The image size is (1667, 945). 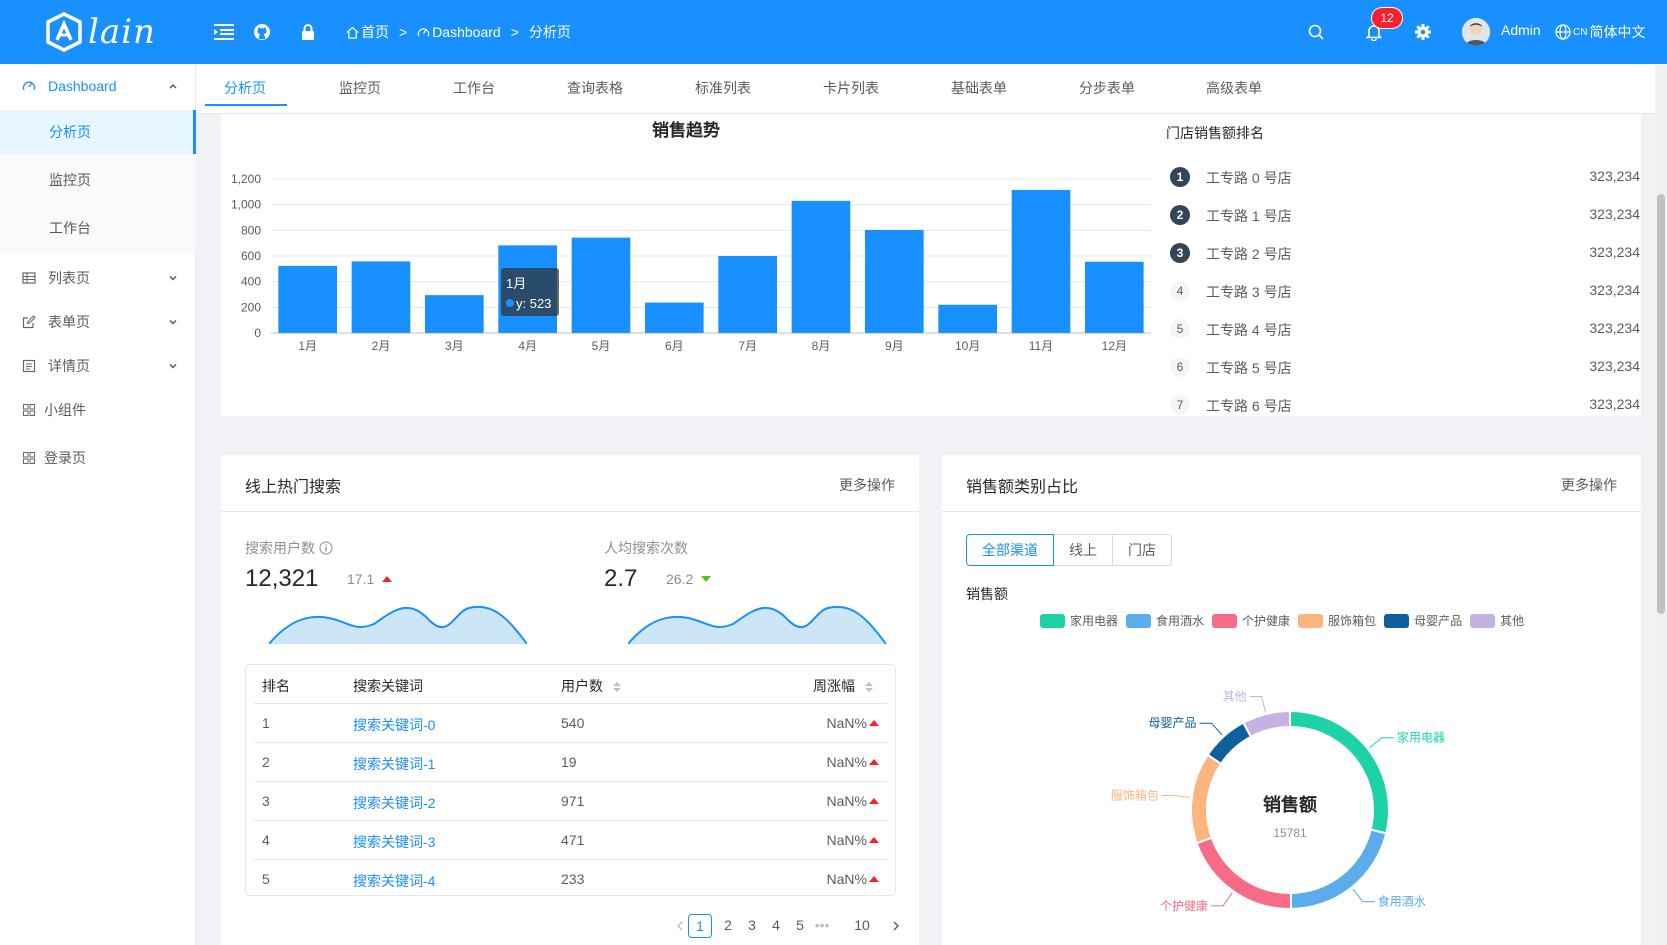 I want to click on scrollbar, so click(x=1661, y=504).